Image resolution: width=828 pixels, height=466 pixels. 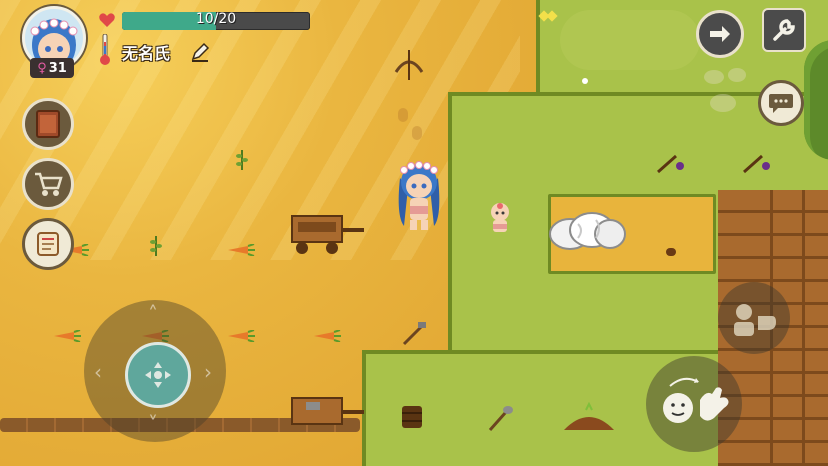 I want to click on settings-button, so click(x=784, y=30).